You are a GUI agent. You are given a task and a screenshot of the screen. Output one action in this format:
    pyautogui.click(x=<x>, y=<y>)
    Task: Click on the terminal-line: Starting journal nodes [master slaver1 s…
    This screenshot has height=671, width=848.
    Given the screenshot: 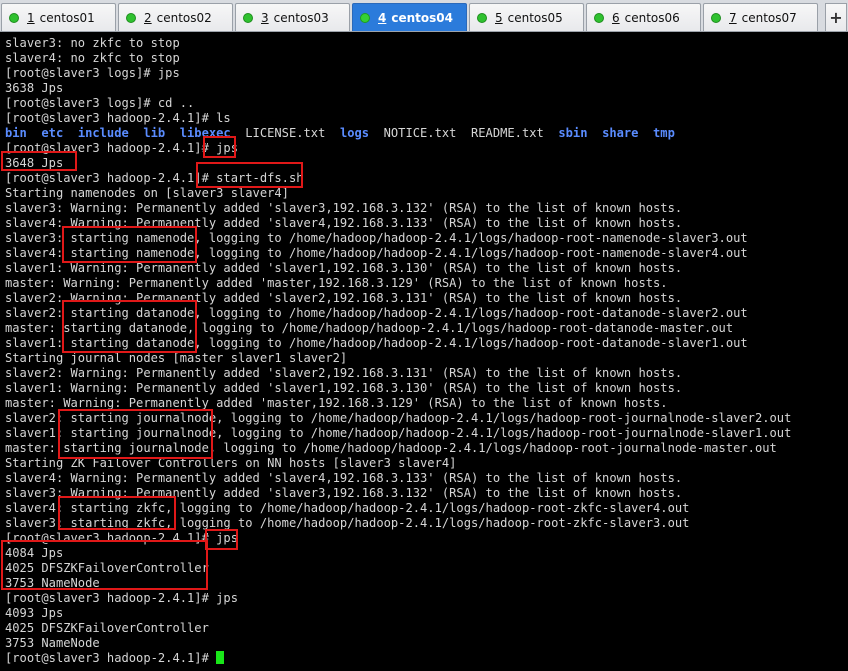 What is the action you would take?
    pyautogui.click(x=426, y=358)
    